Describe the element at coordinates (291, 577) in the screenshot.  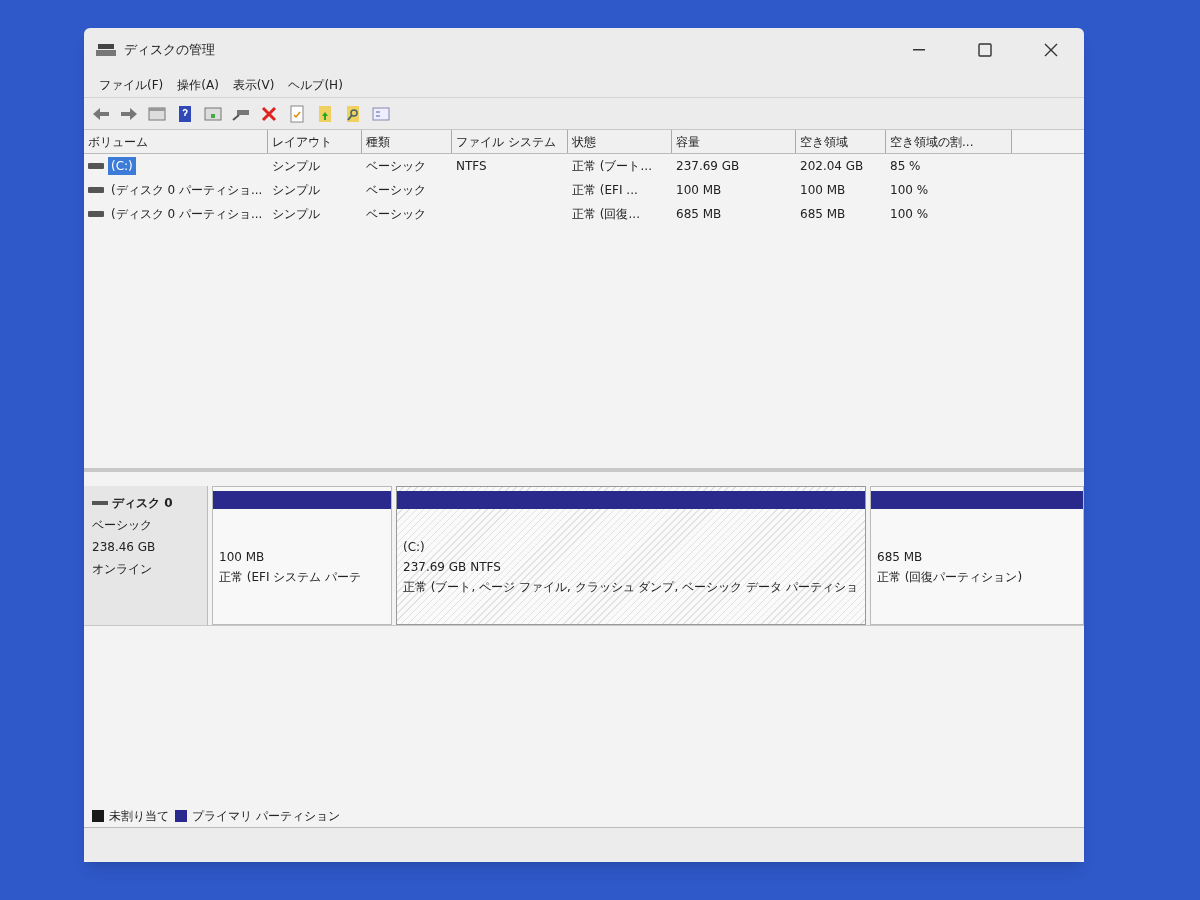
I see `partition-status: 正常 (EFI システム パーテ` at that location.